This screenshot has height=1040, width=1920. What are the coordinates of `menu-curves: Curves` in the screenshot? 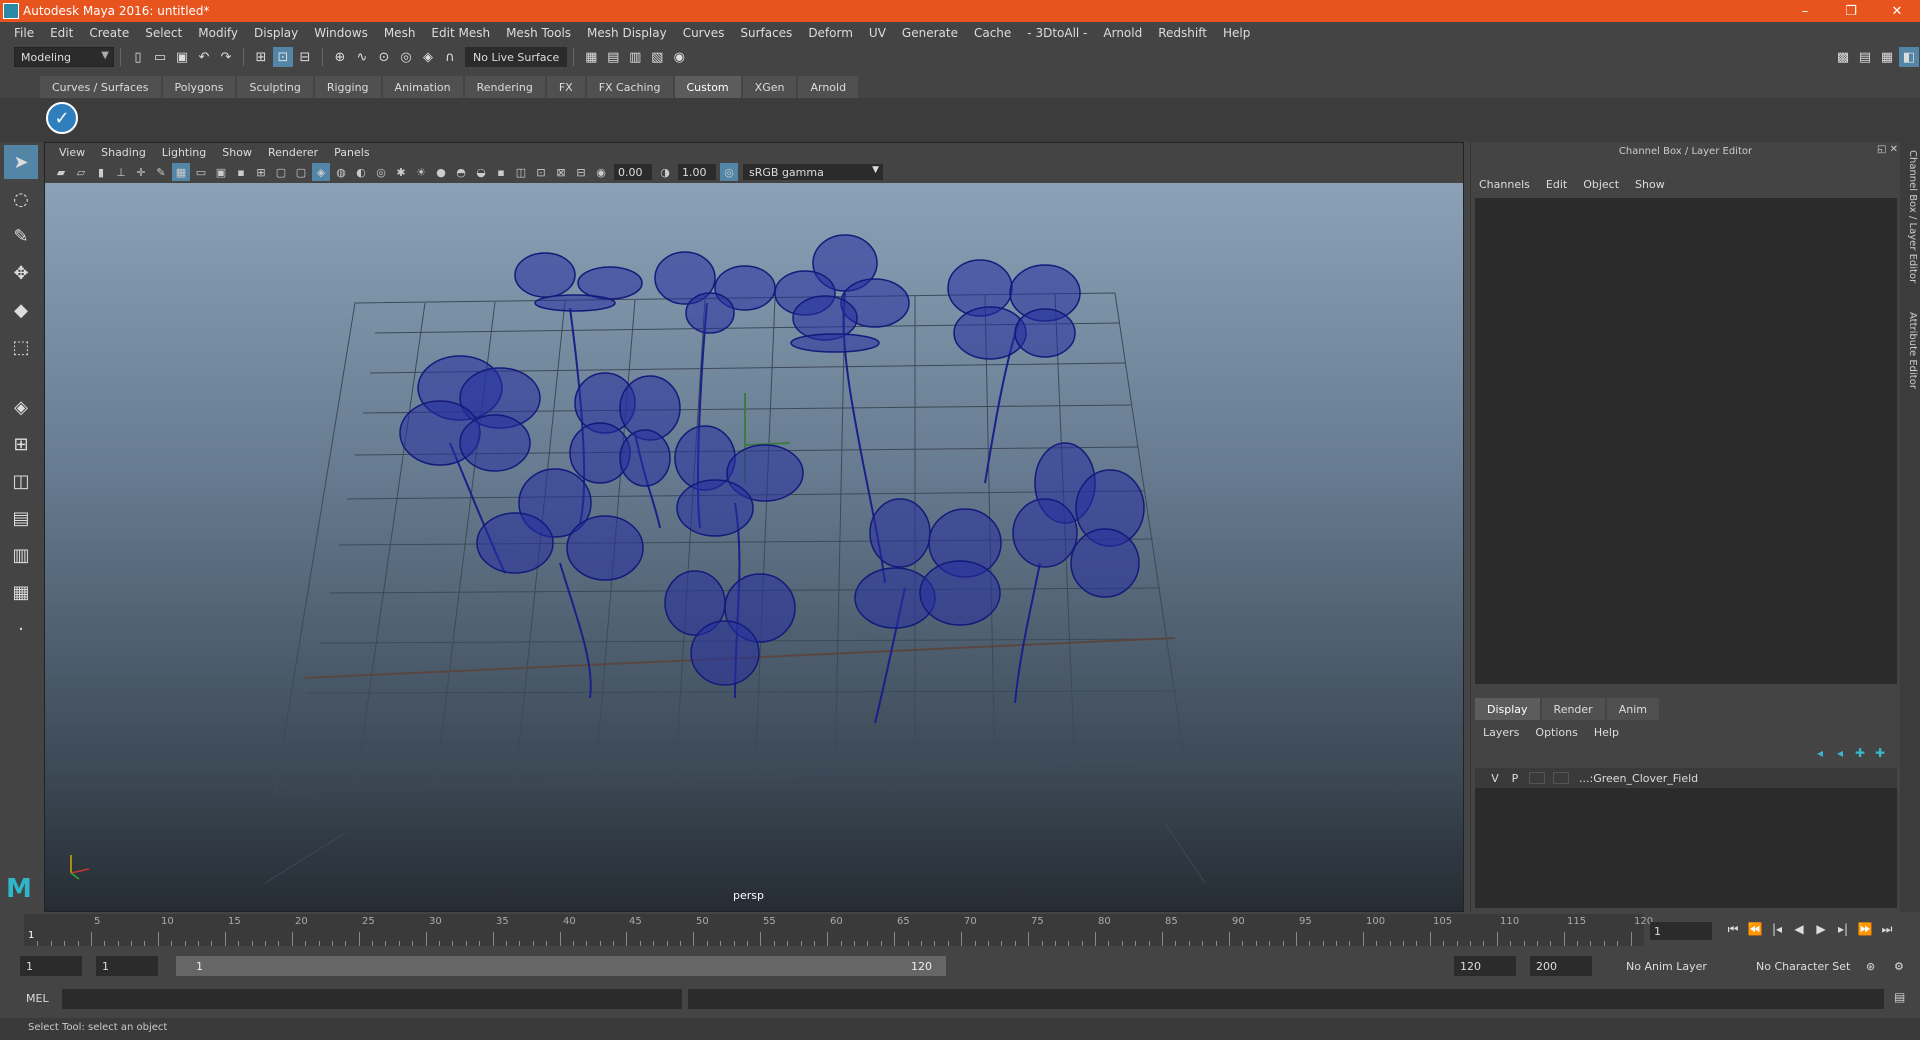 It's located at (704, 33).